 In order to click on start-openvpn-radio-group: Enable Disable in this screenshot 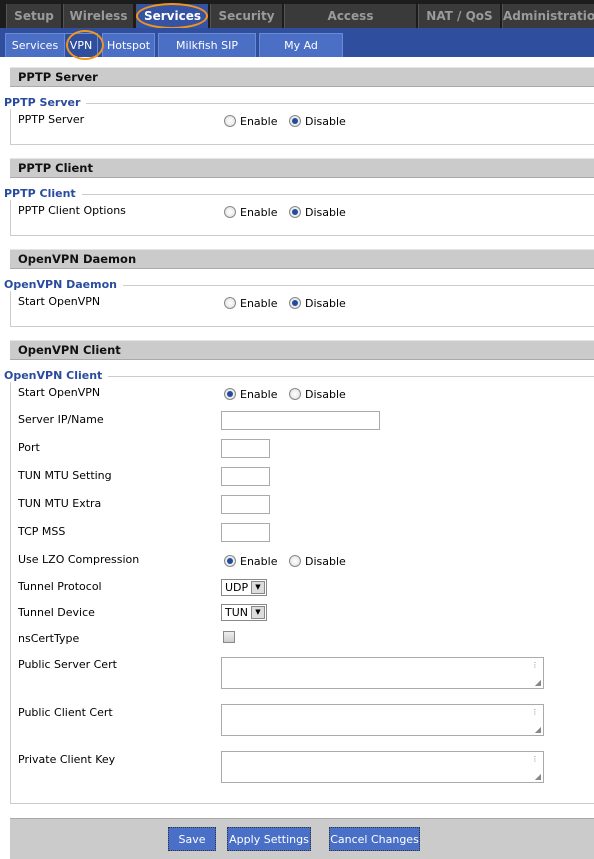, I will do `click(289, 394)`.